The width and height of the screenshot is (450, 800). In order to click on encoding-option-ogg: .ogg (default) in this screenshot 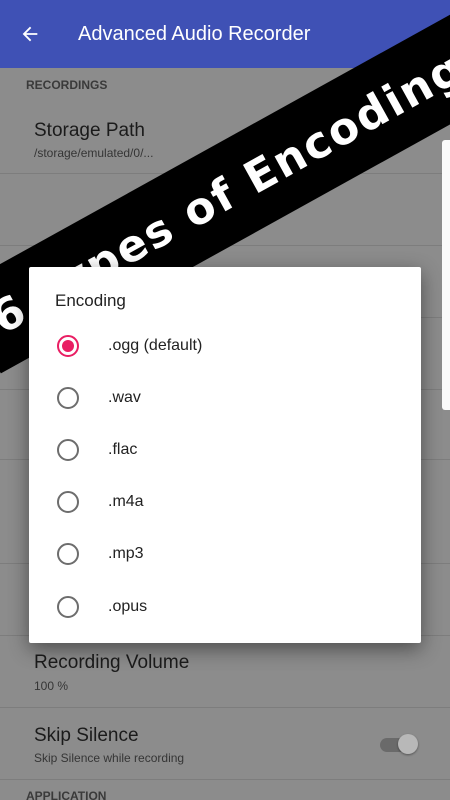, I will do `click(225, 346)`.